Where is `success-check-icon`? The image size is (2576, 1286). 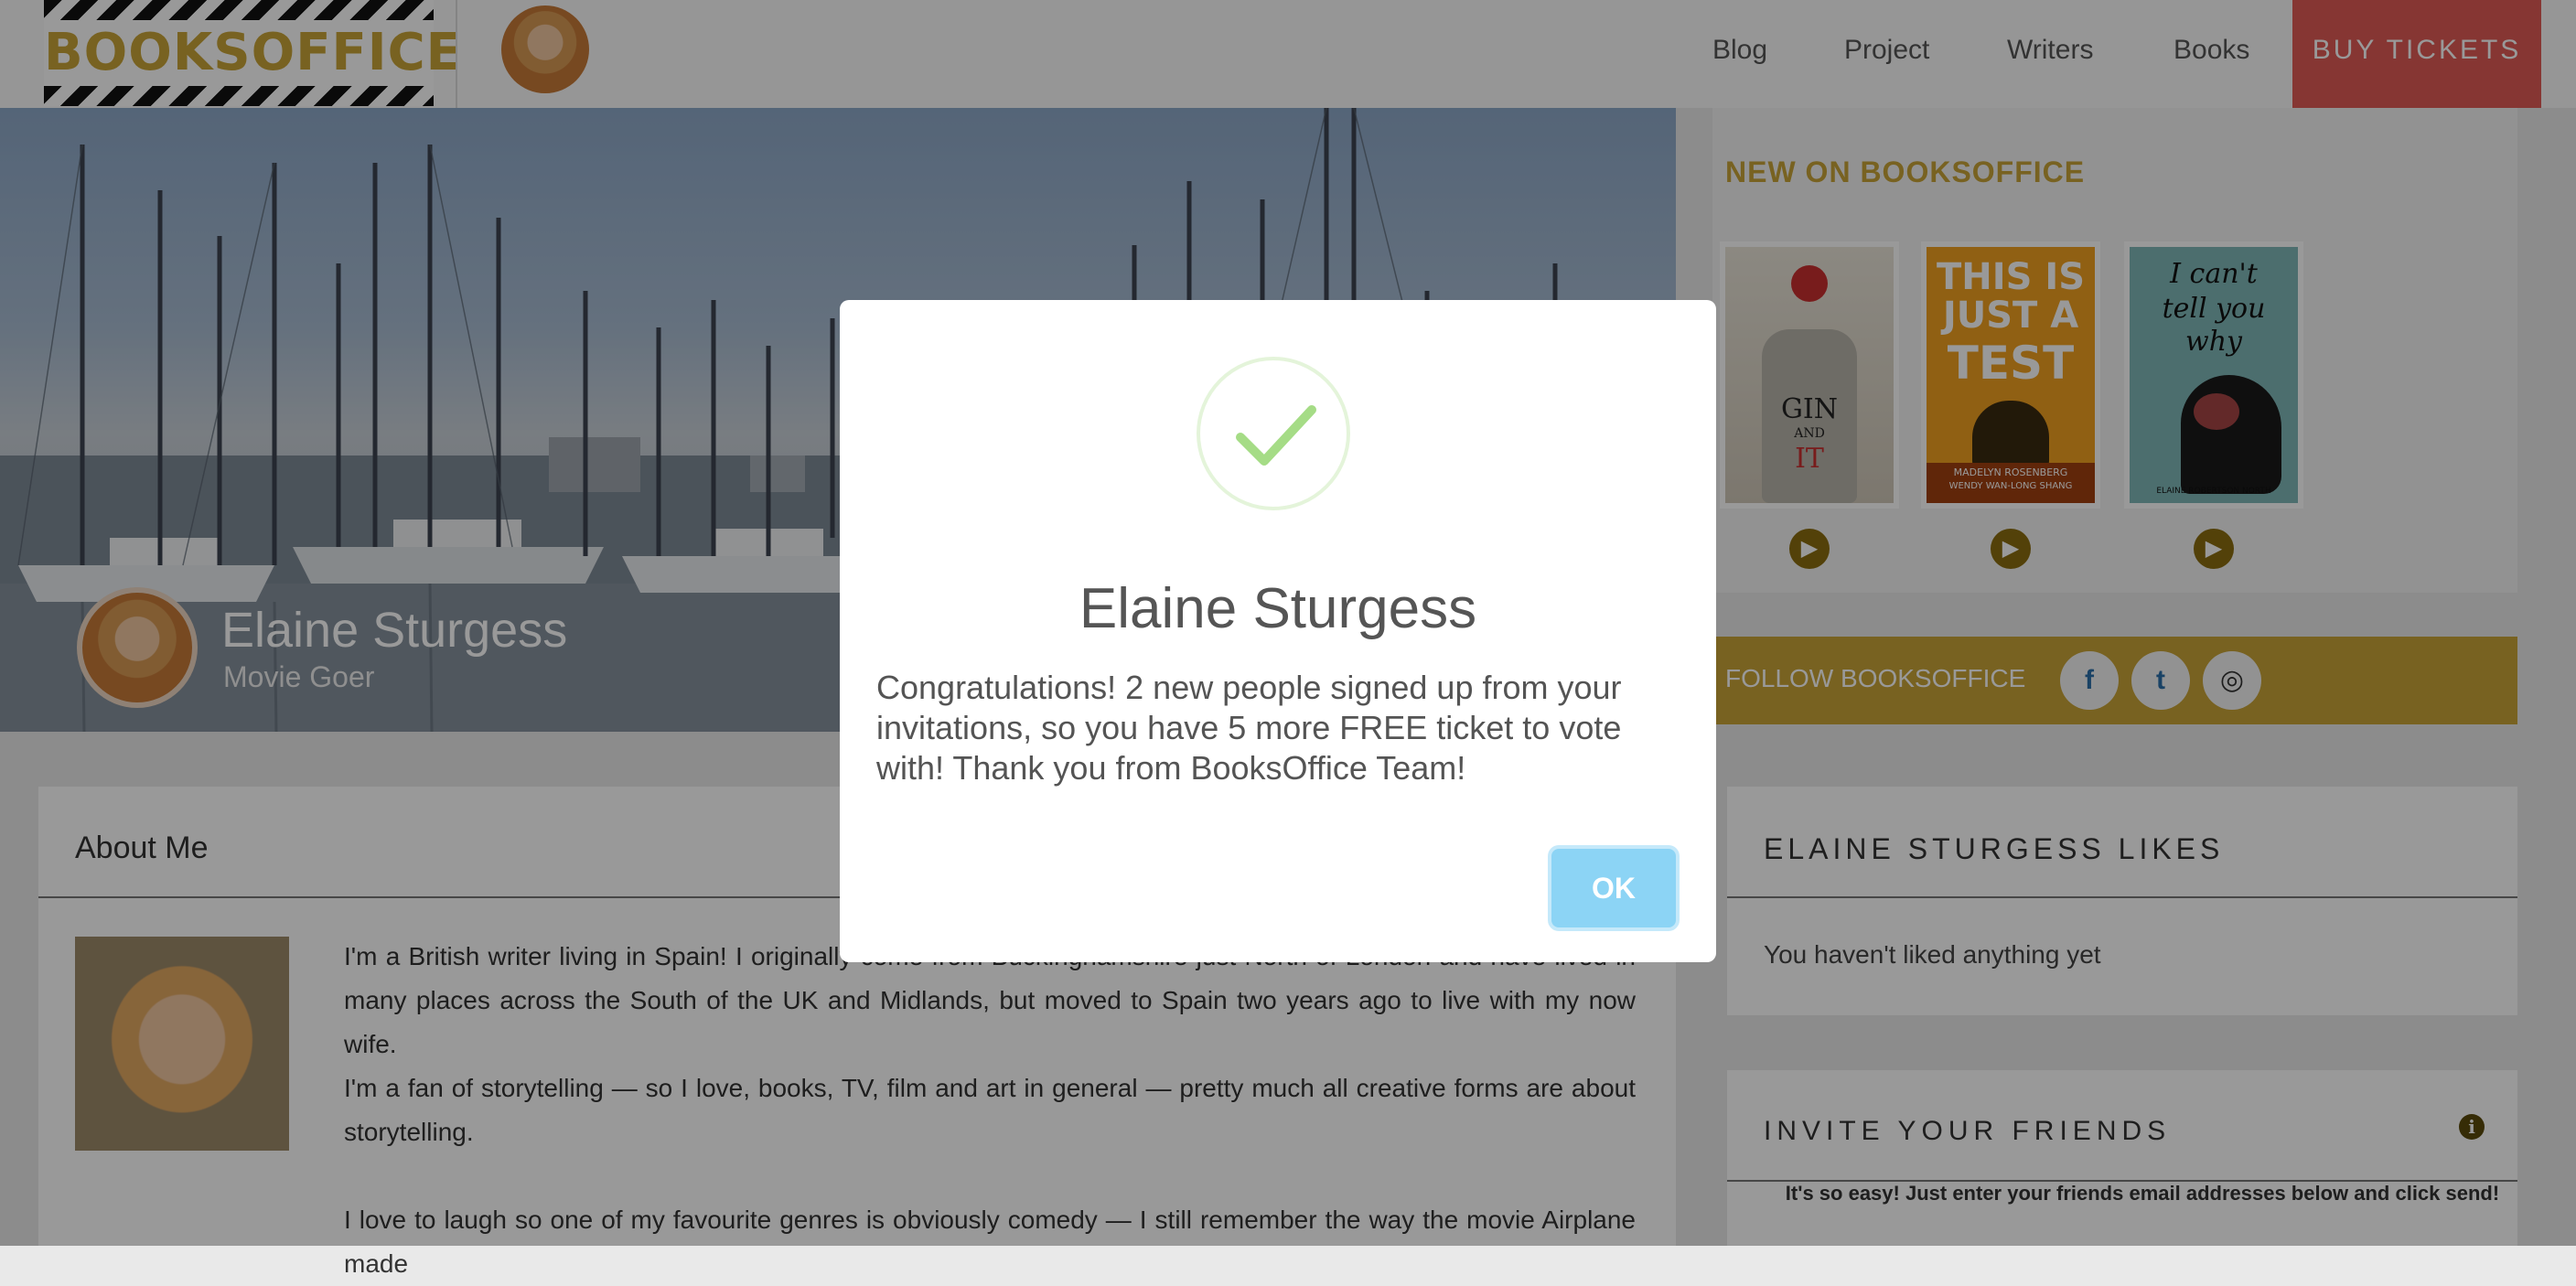
success-check-icon is located at coordinates (1274, 433).